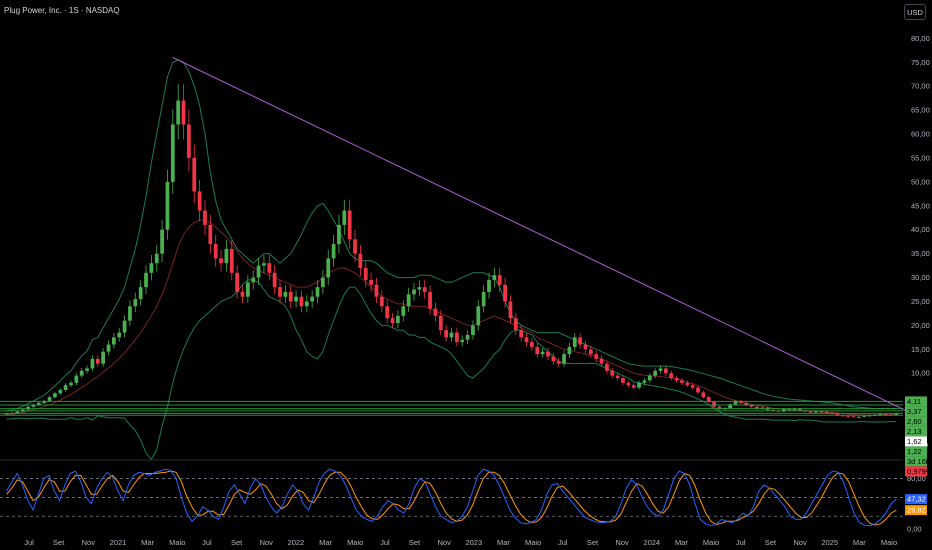 Image resolution: width=932 pixels, height=550 pixels. Describe the element at coordinates (919, 471) in the screenshot. I see `price-tag-label: 0,979%` at that location.